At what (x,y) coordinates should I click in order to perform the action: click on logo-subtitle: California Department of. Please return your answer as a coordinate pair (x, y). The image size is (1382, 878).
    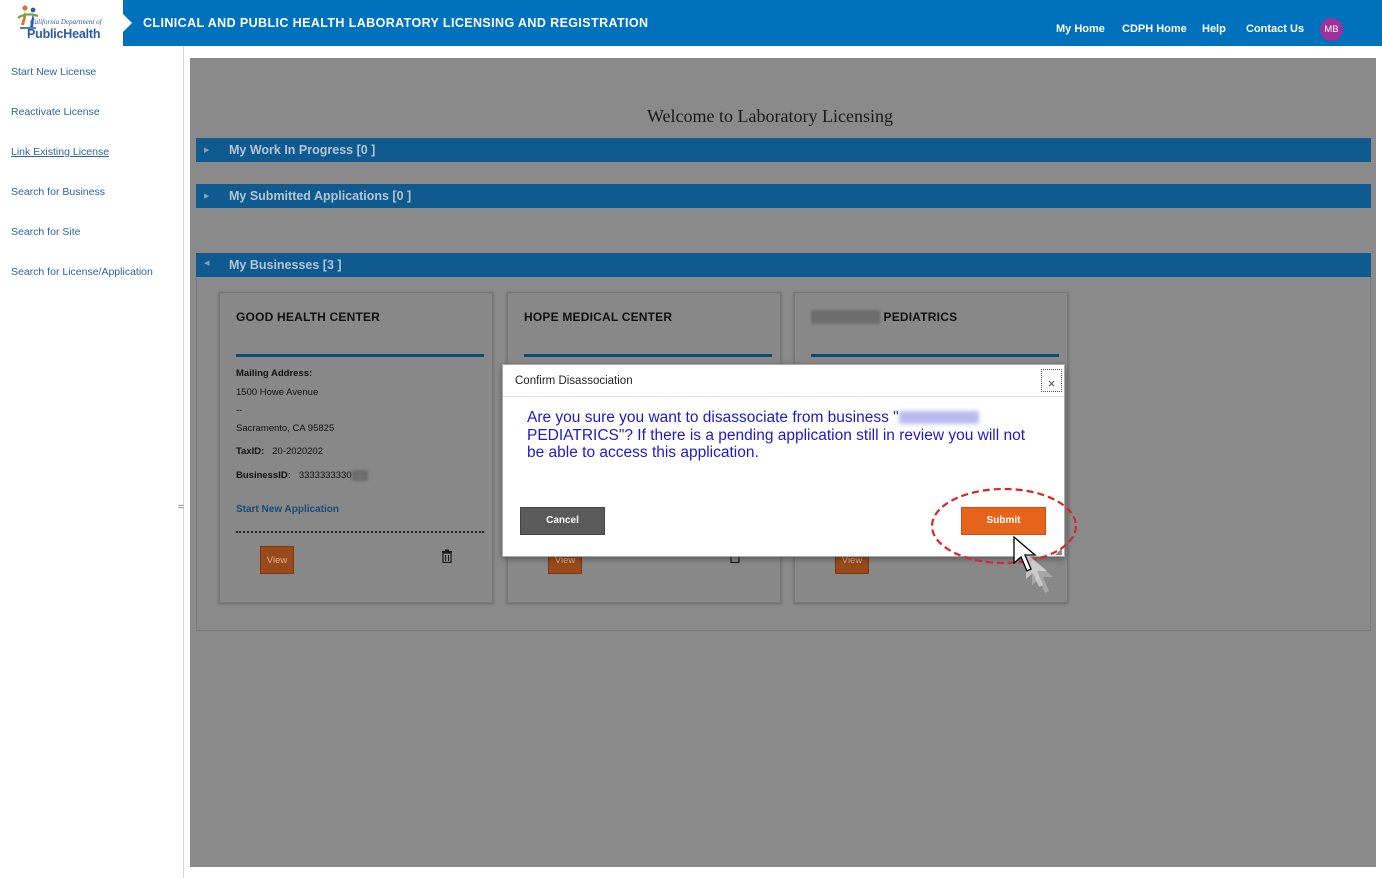
    Looking at the image, I should click on (66, 22).